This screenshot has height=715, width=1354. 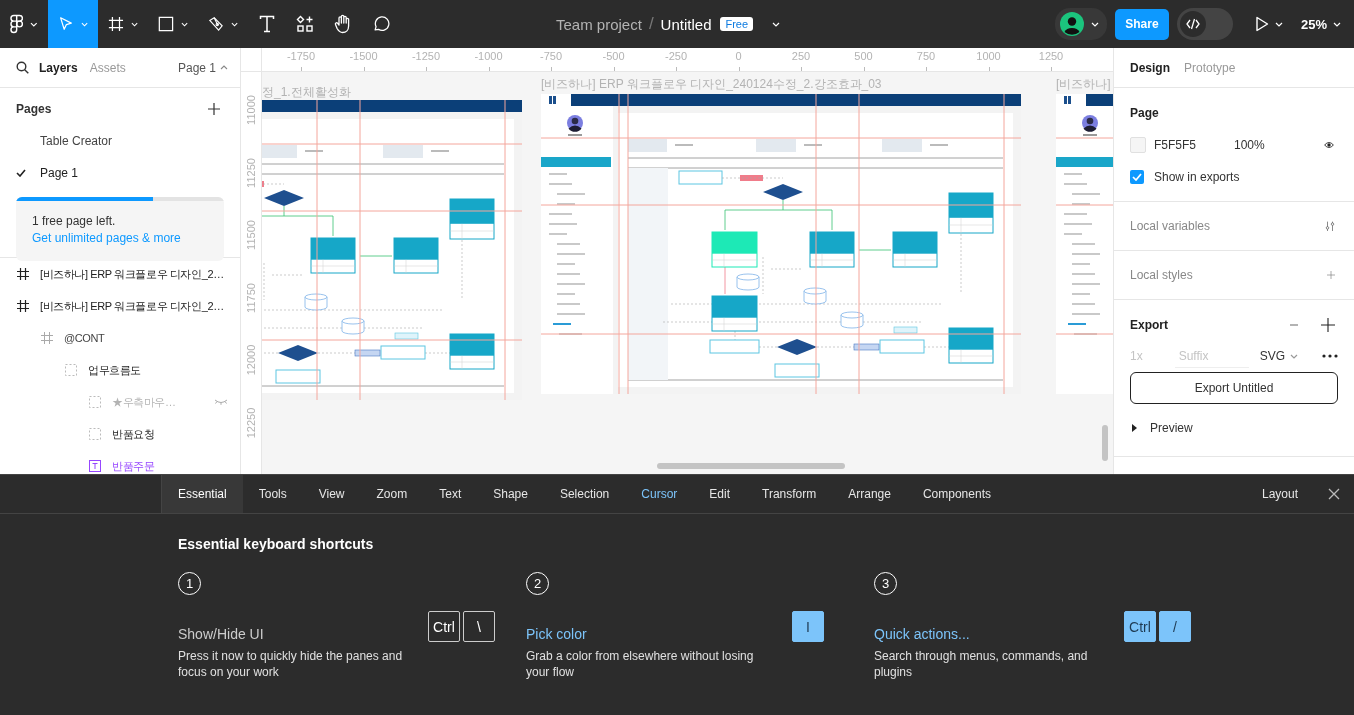 I want to click on ruler-label: -1500, so click(x=363, y=56).